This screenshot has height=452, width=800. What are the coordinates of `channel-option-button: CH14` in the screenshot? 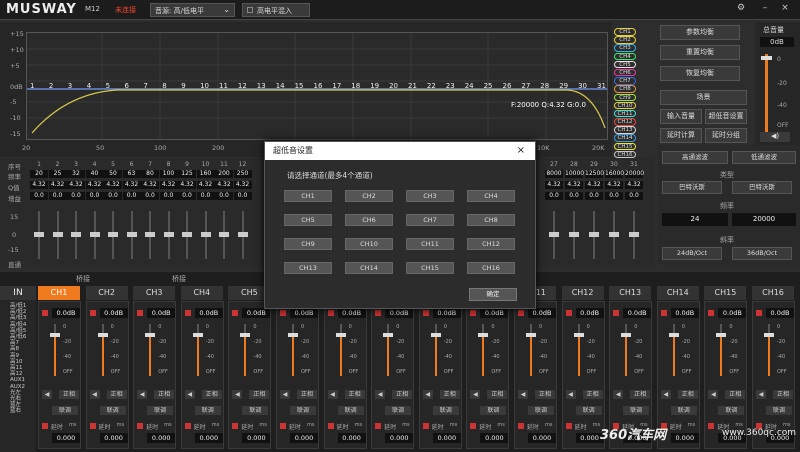 It's located at (369, 268).